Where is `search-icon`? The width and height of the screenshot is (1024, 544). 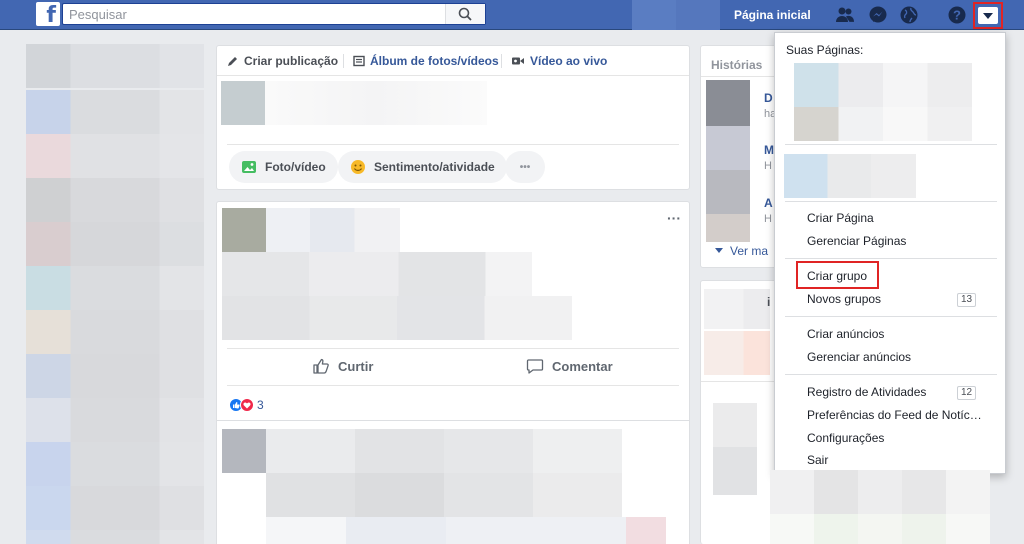 search-icon is located at coordinates (465, 14).